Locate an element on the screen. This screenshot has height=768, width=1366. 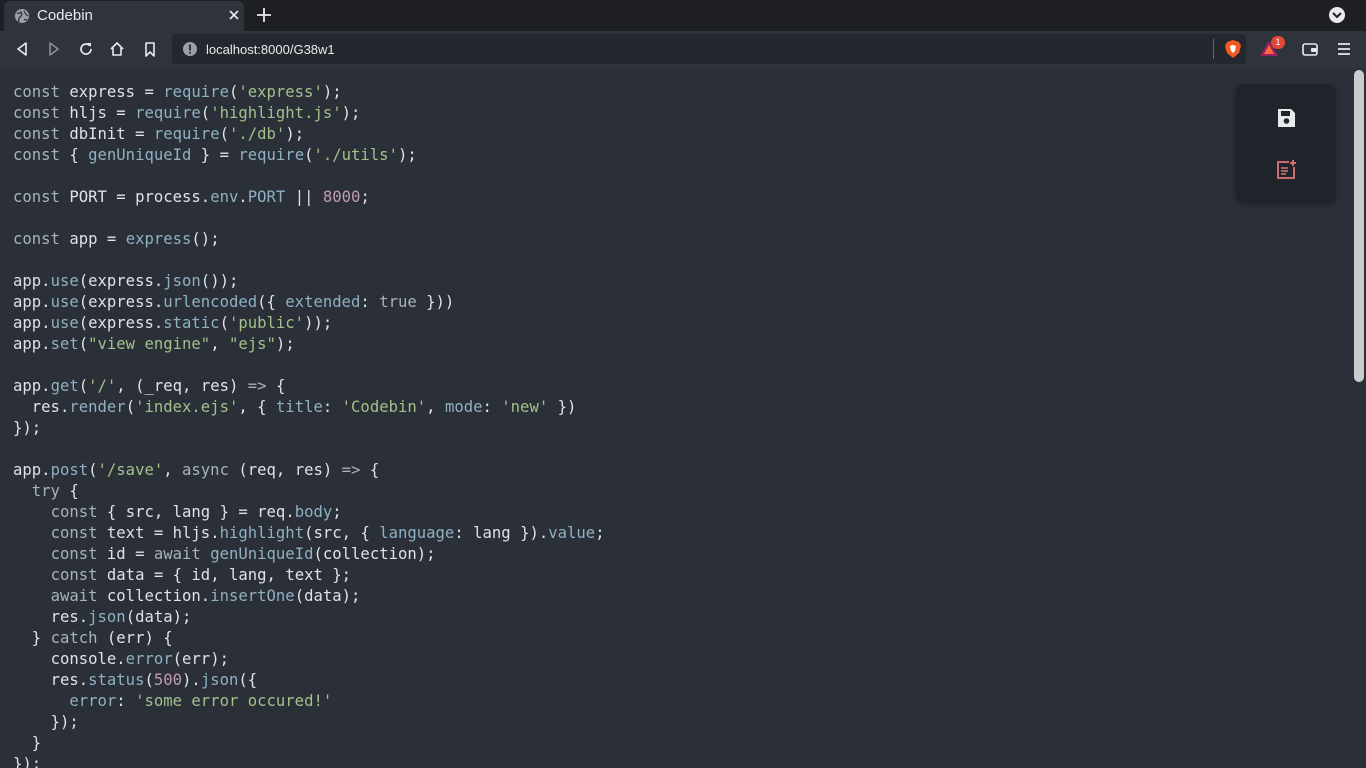
chevron-down-circle-icon is located at coordinates (1337, 15).